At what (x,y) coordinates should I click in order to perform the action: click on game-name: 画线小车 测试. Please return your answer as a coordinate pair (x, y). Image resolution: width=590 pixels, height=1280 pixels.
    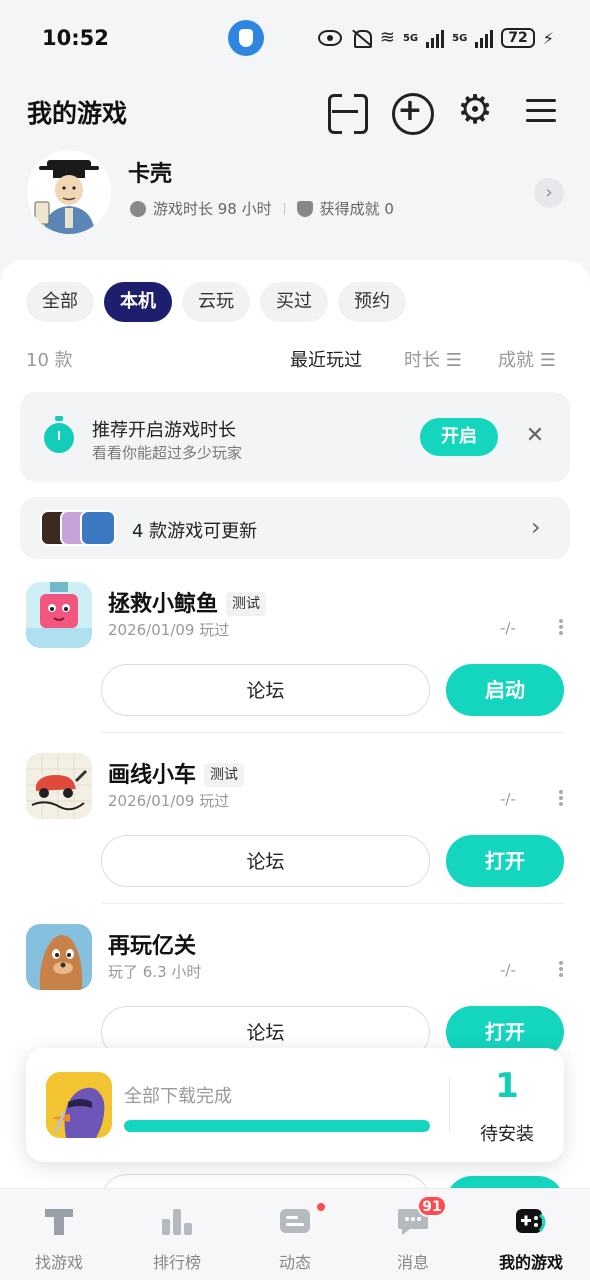
    Looking at the image, I should click on (176, 773).